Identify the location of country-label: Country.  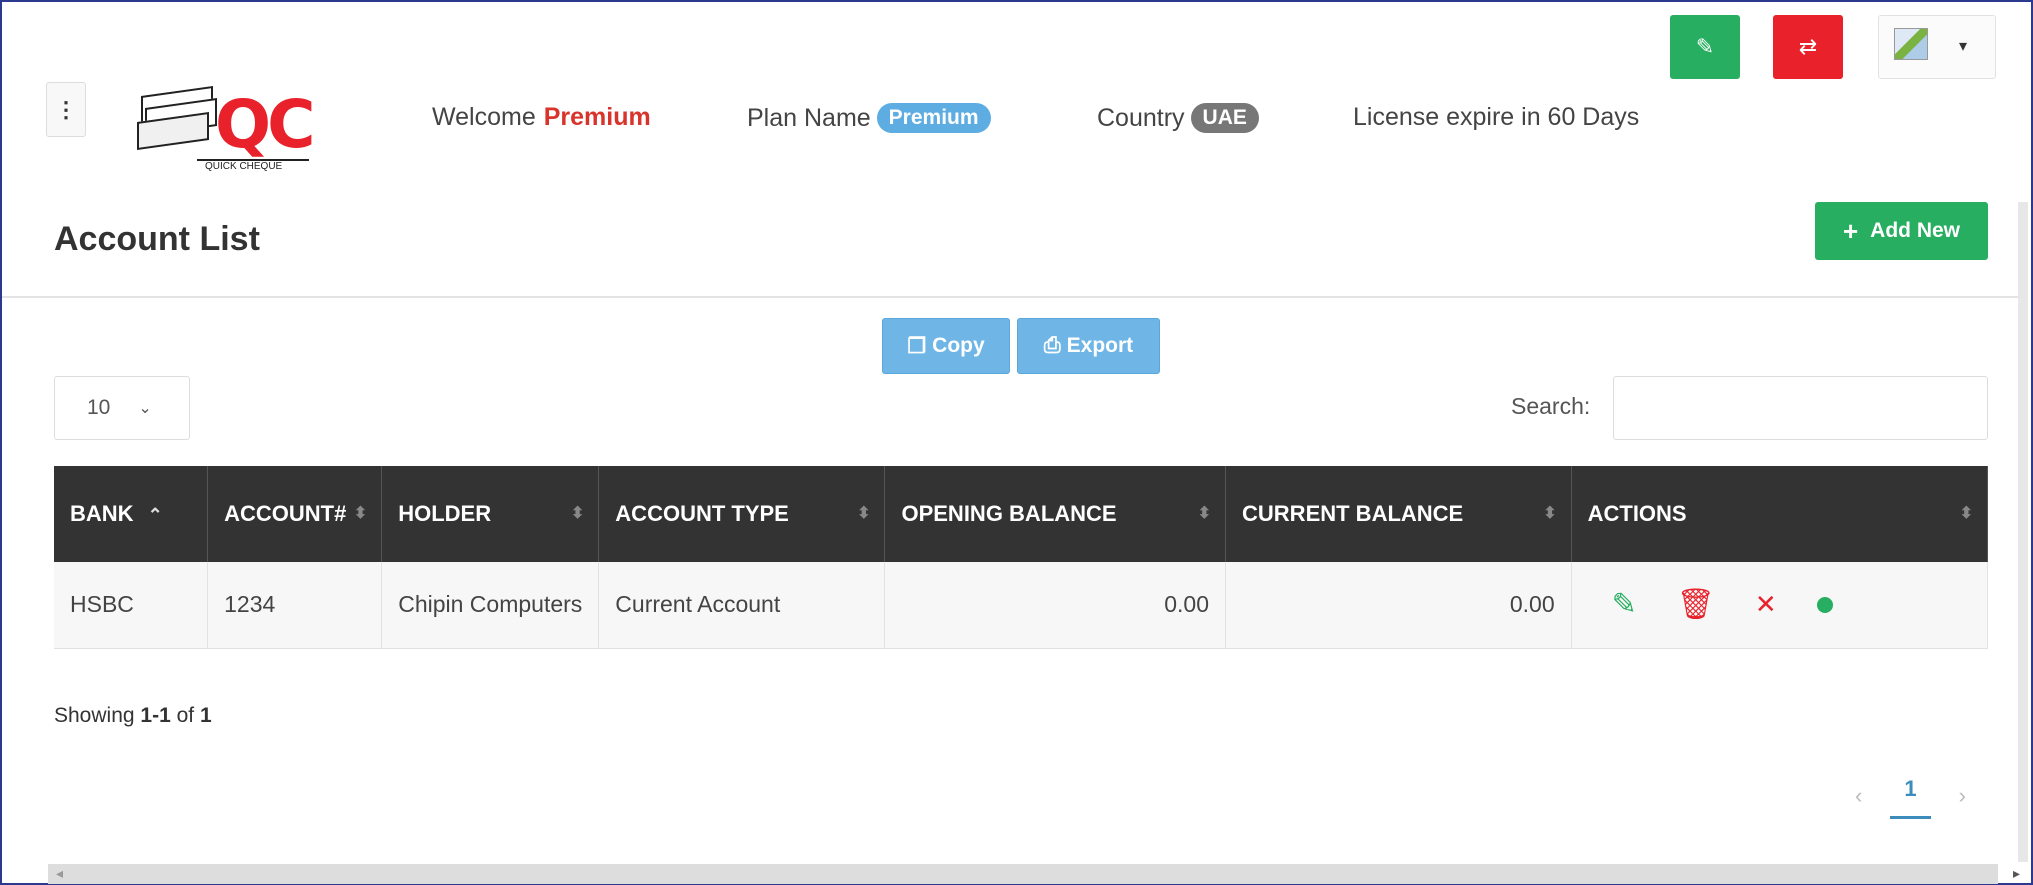
(1141, 117).